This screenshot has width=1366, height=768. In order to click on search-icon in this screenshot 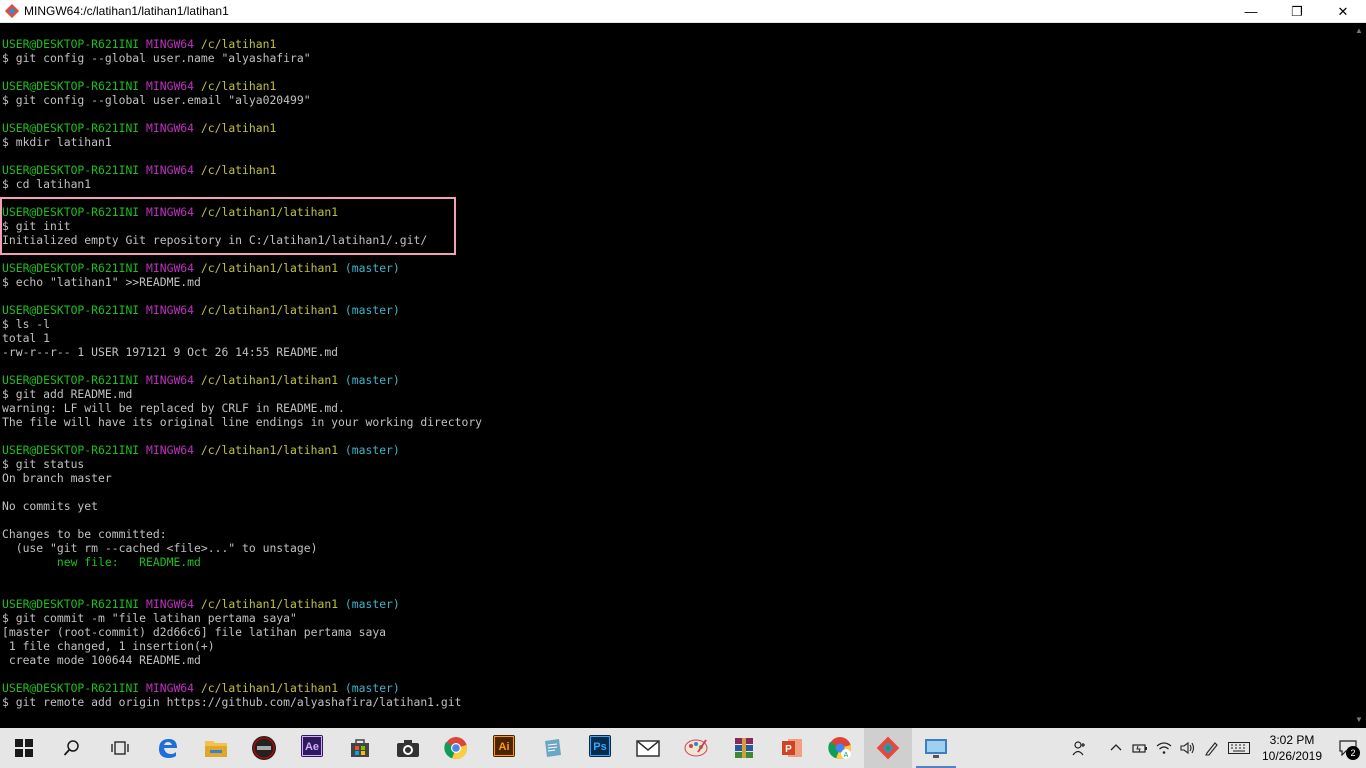, I will do `click(72, 748)`.